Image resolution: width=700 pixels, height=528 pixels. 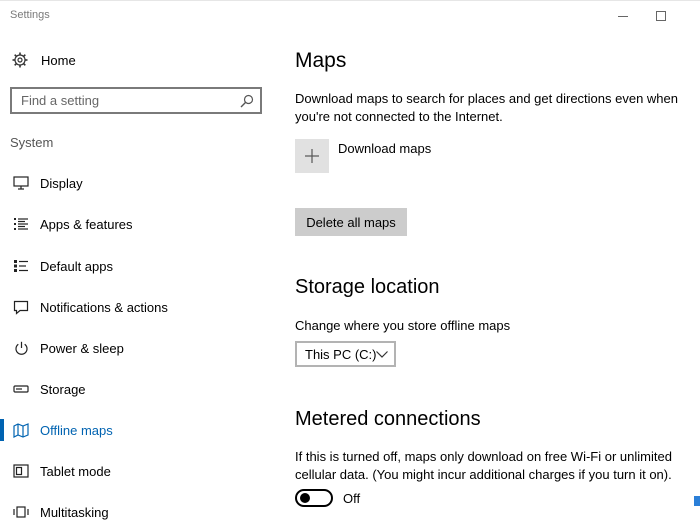 What do you see at coordinates (21, 224) in the screenshot?
I see `apps-list-icon` at bounding box center [21, 224].